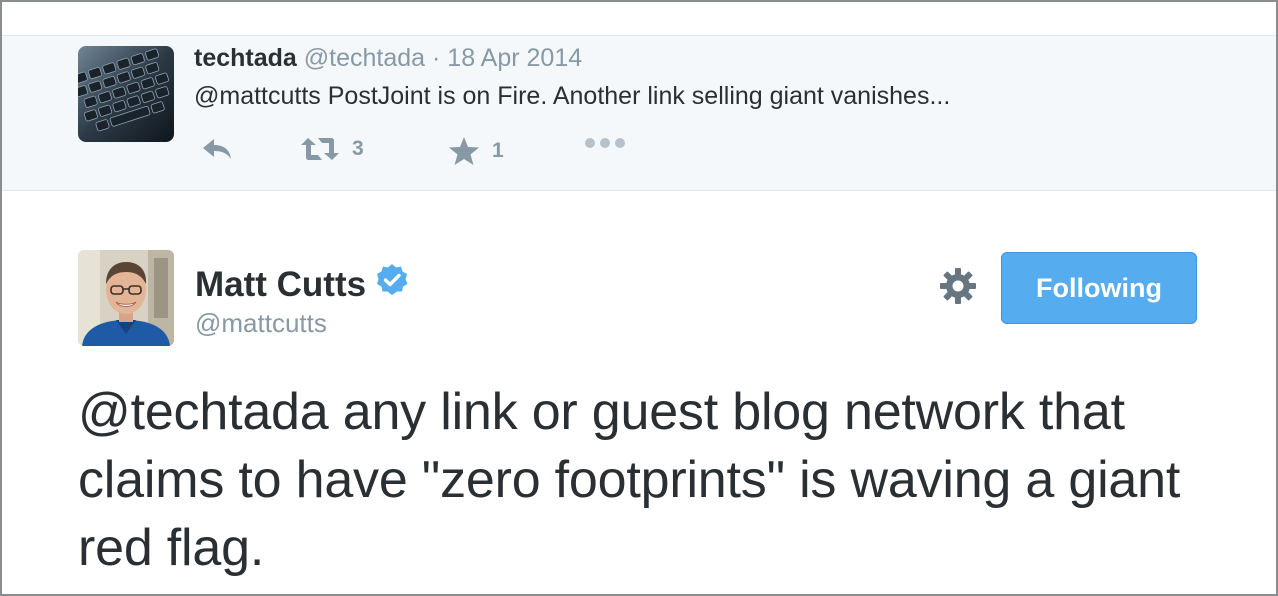 This screenshot has height=596, width=1278. I want to click on author-avatar, so click(126, 298).